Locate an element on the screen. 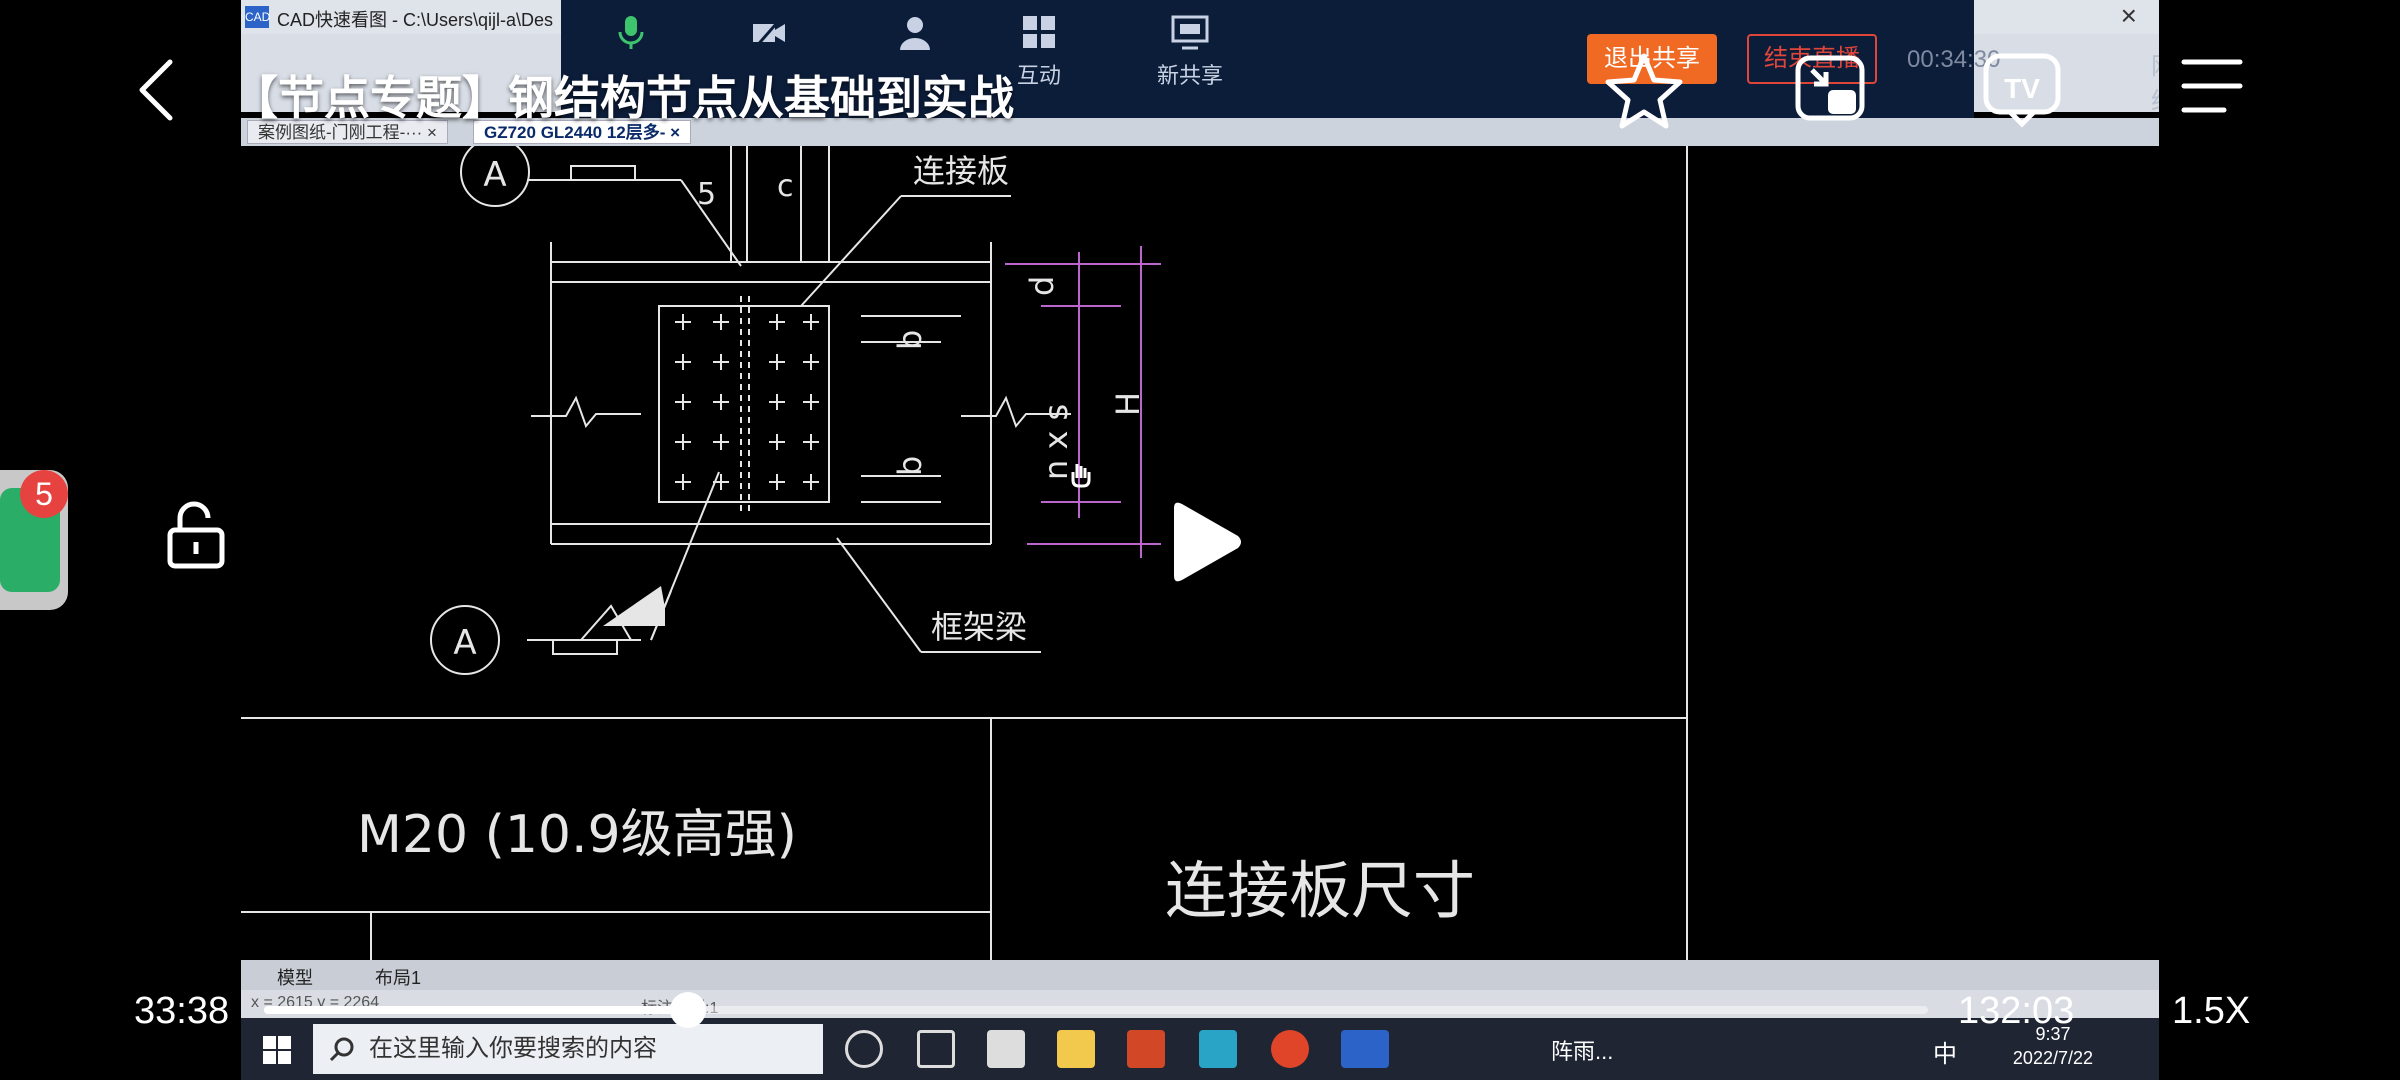 The width and height of the screenshot is (2400, 1080). video-title: 【节点专题】钢结构节点从基础到实战 is located at coordinates (623, 98).